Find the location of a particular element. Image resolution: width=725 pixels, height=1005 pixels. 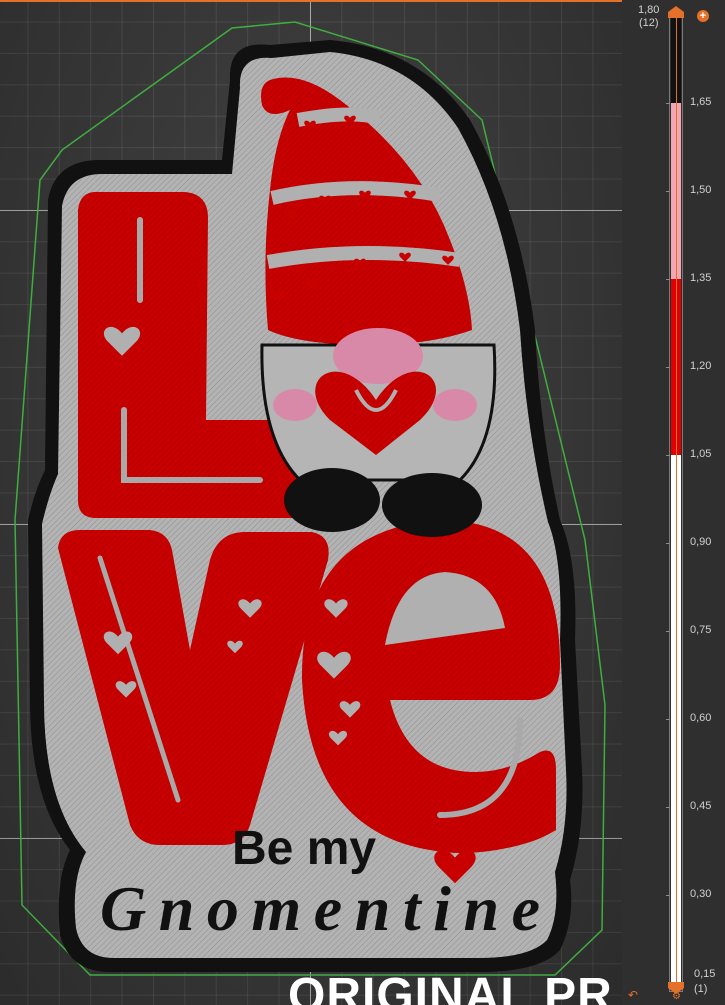

cog-icon: ⚙ is located at coordinates (676, 996).